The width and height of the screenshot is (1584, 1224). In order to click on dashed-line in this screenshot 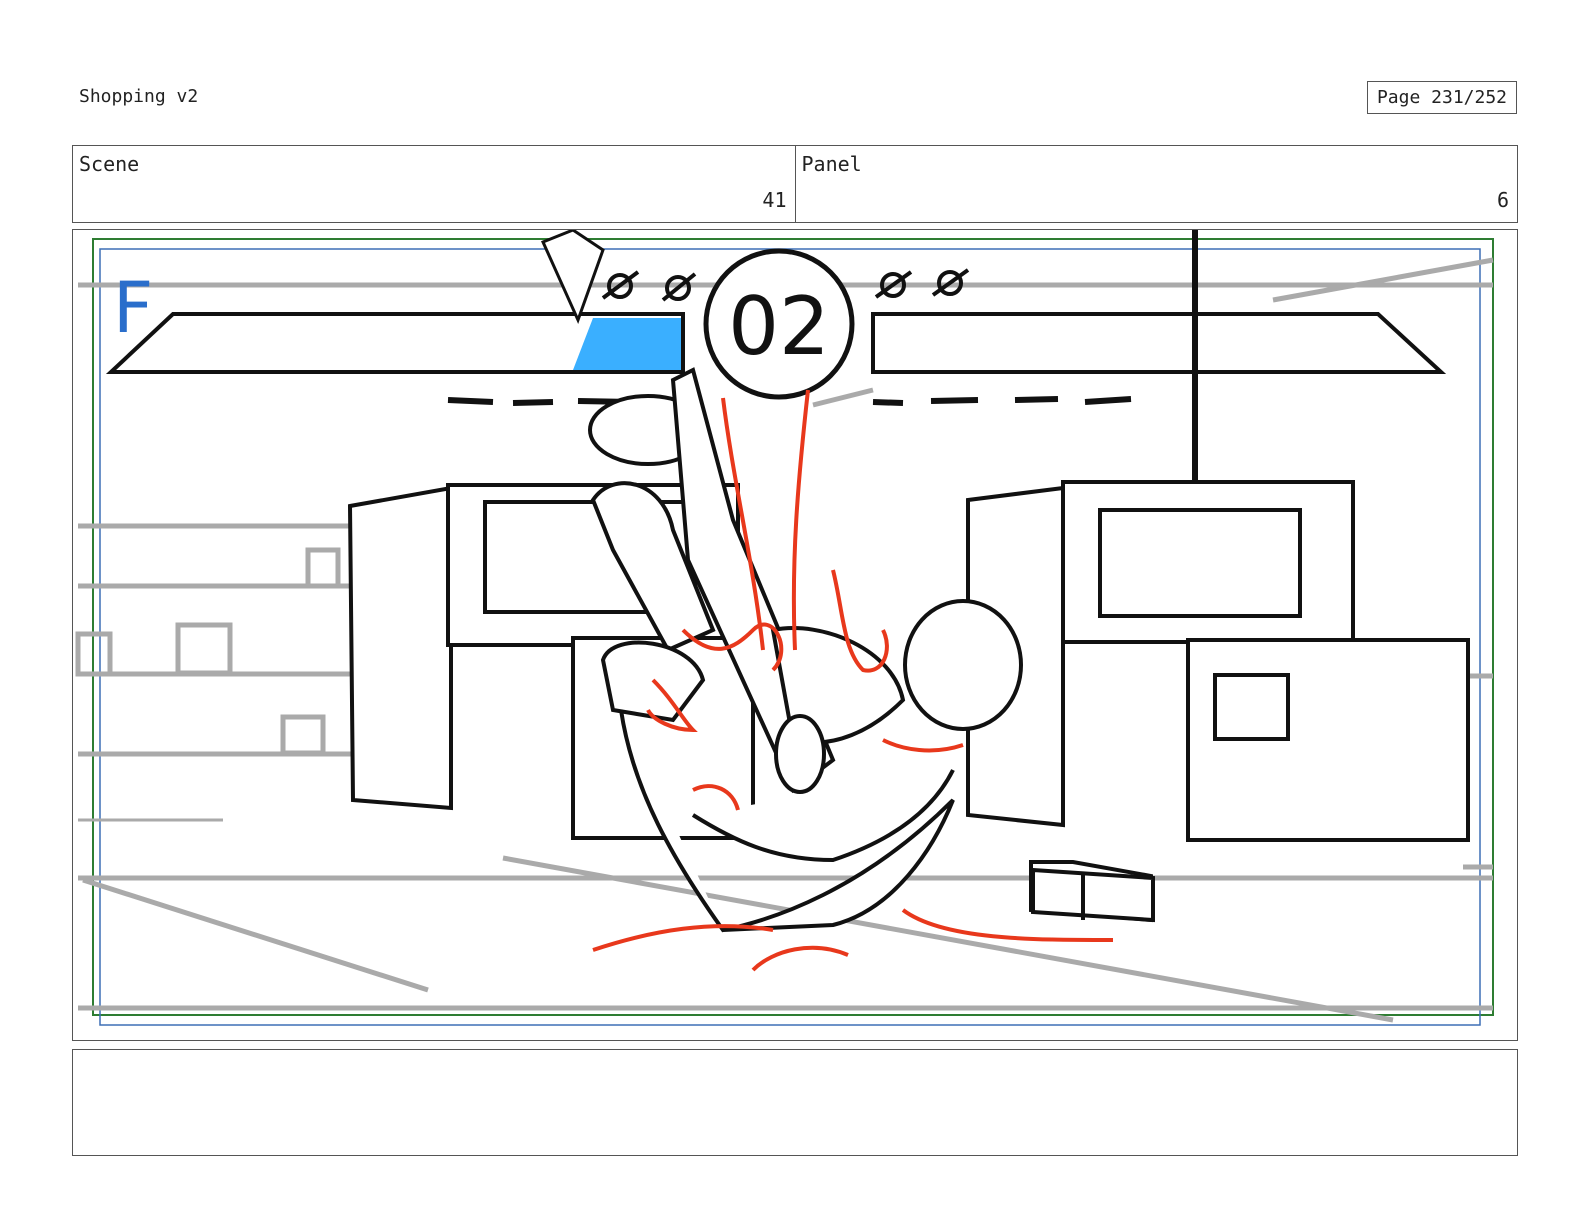, I will do `click(789, 401)`.